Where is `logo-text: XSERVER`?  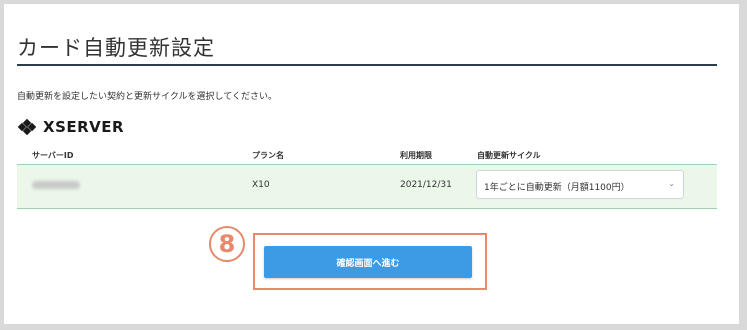
logo-text: XSERVER is located at coordinates (84, 127).